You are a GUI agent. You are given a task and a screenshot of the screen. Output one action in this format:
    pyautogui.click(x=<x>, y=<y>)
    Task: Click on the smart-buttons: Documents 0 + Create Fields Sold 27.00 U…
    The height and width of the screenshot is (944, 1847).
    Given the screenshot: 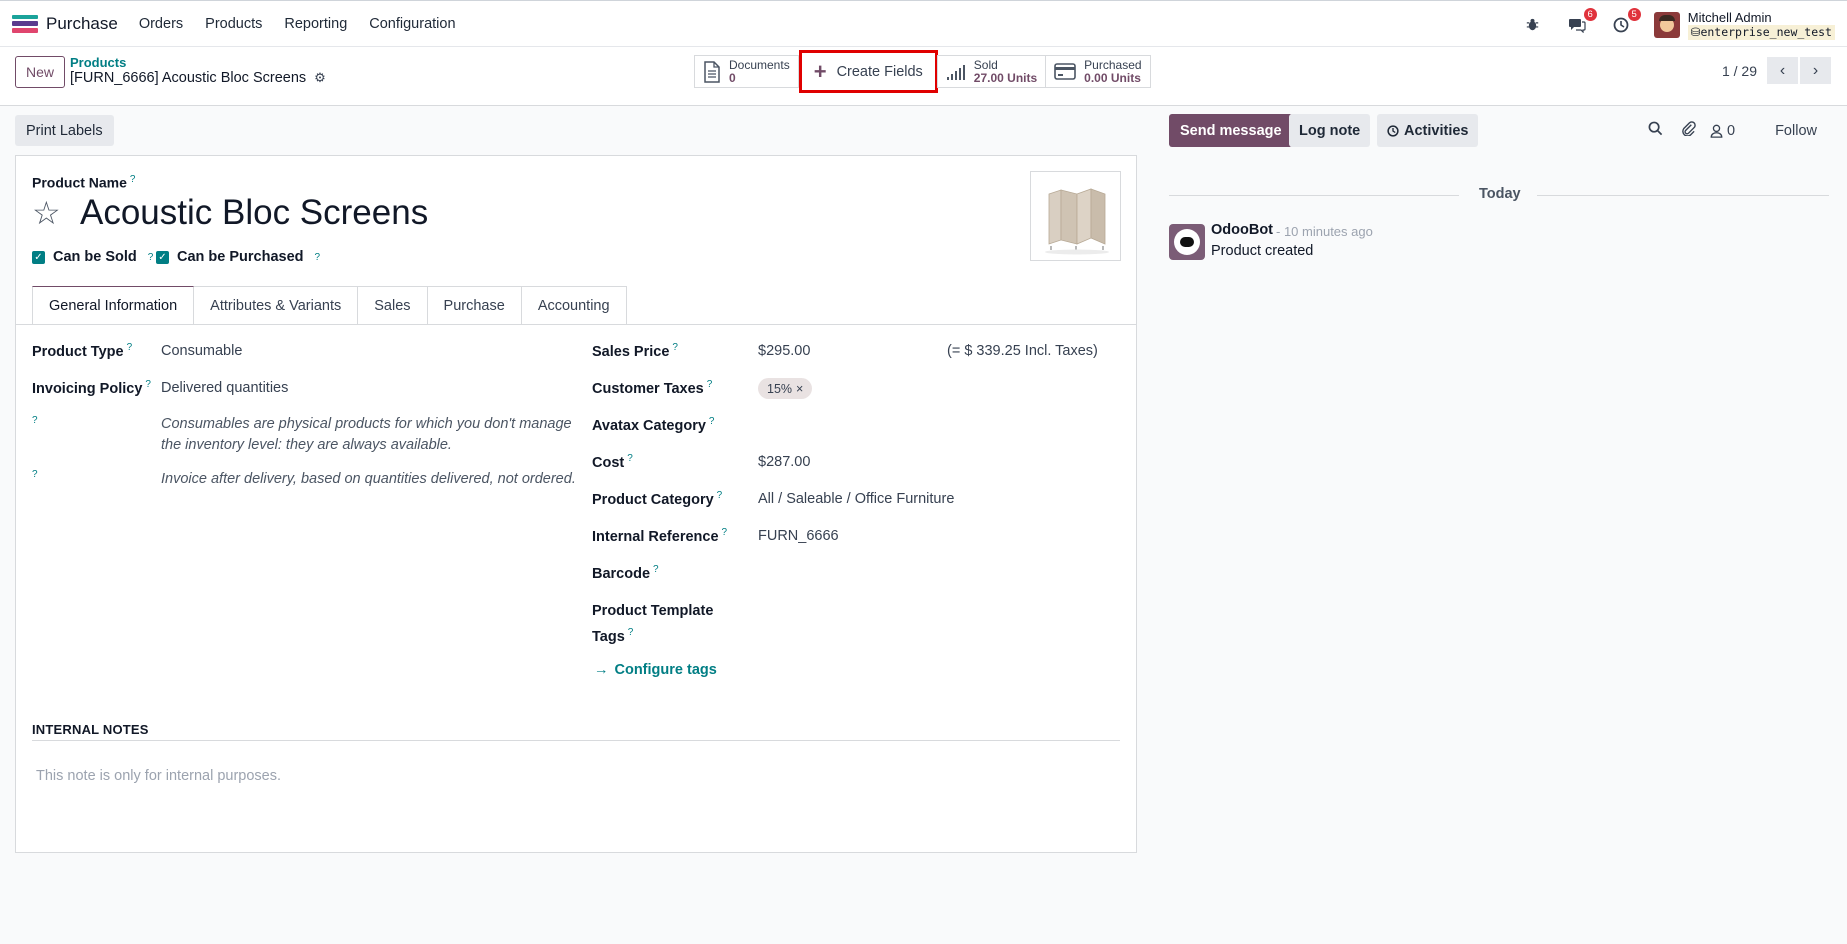 What is the action you would take?
    pyautogui.click(x=922, y=71)
    